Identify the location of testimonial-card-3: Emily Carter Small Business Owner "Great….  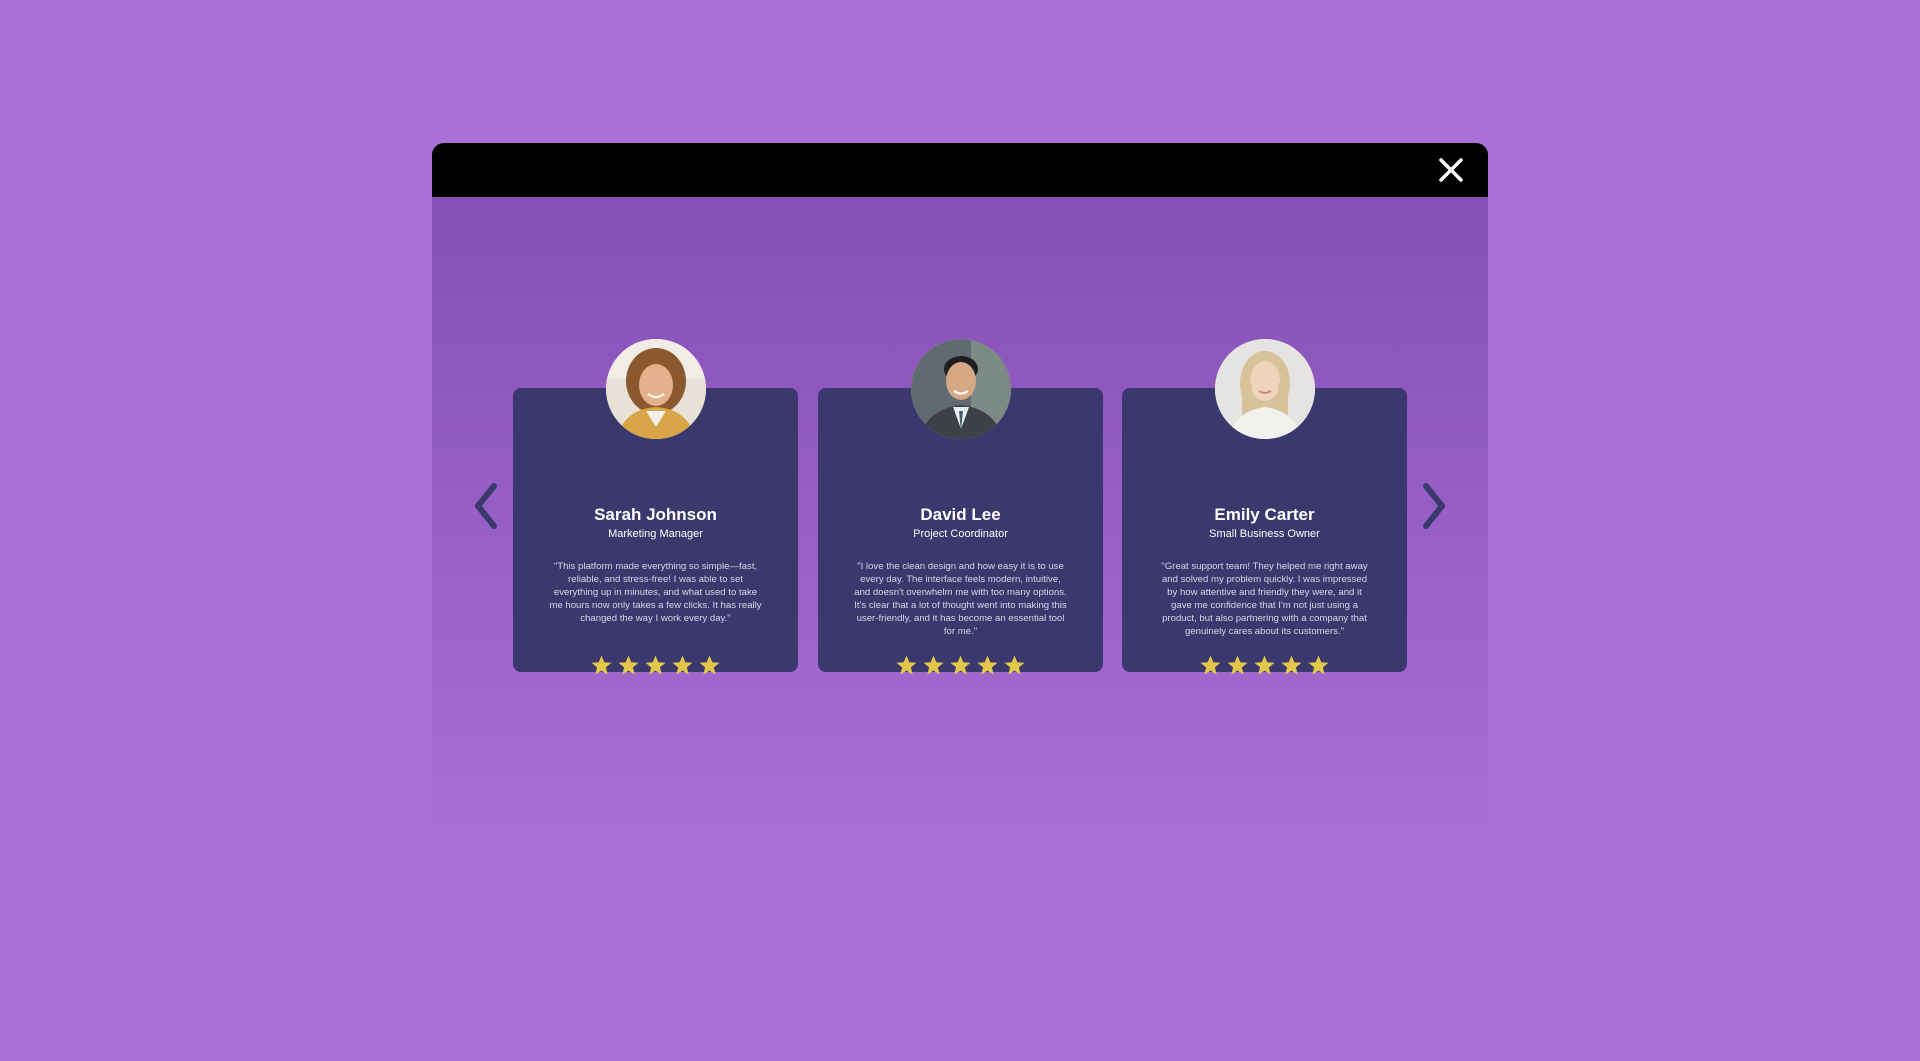
(1264, 507).